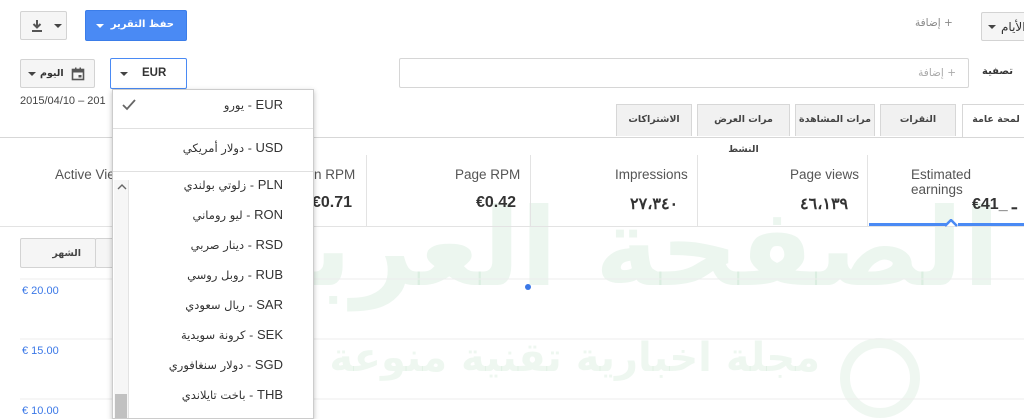  Describe the element at coordinates (217, 215) in the screenshot. I see `currency-option-name: ليو روماني` at that location.